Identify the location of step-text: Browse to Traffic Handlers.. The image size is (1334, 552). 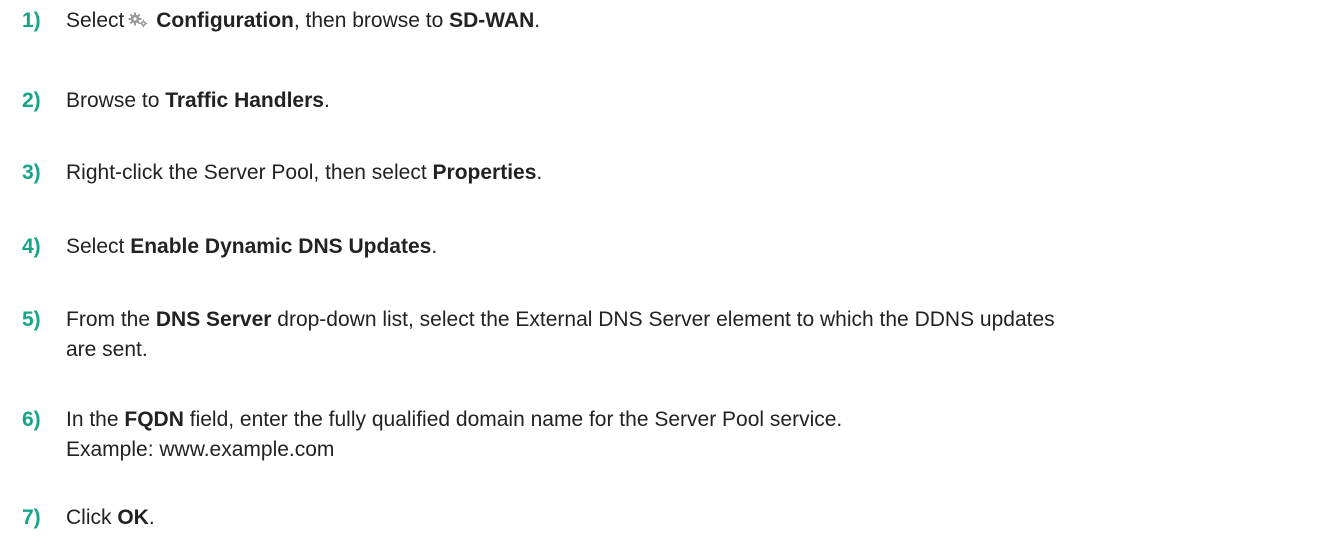
(198, 100).